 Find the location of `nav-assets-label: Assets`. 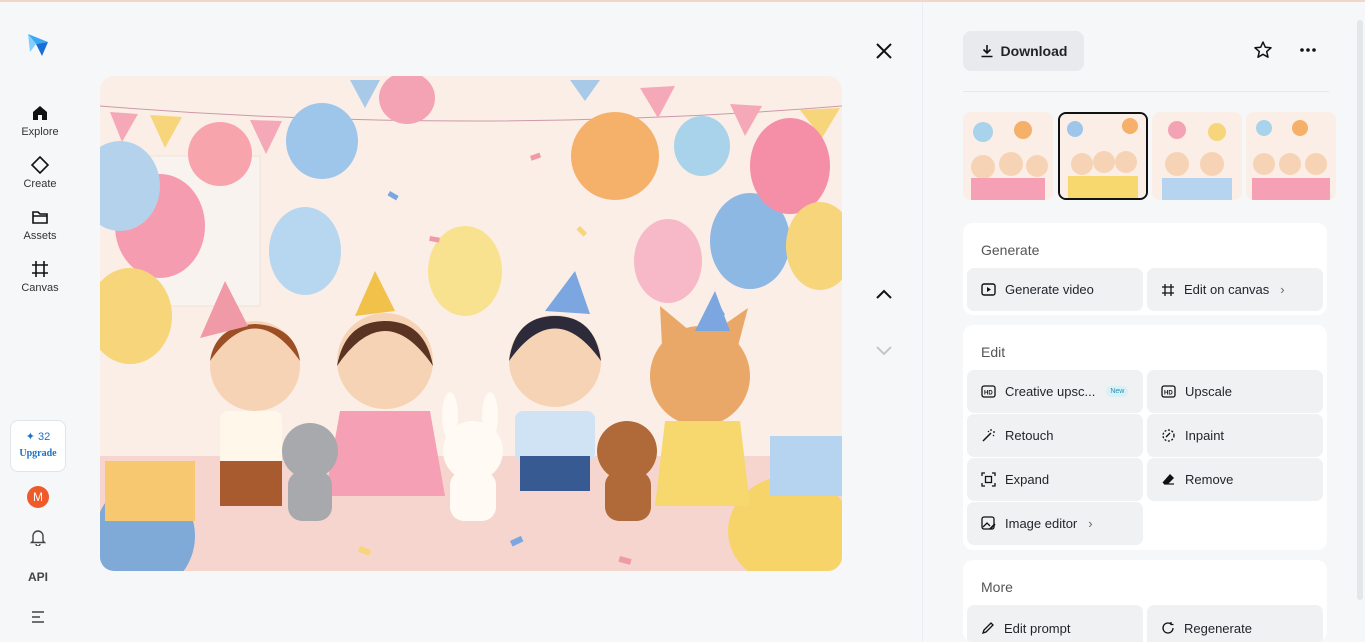

nav-assets-label: Assets is located at coordinates (40, 236).